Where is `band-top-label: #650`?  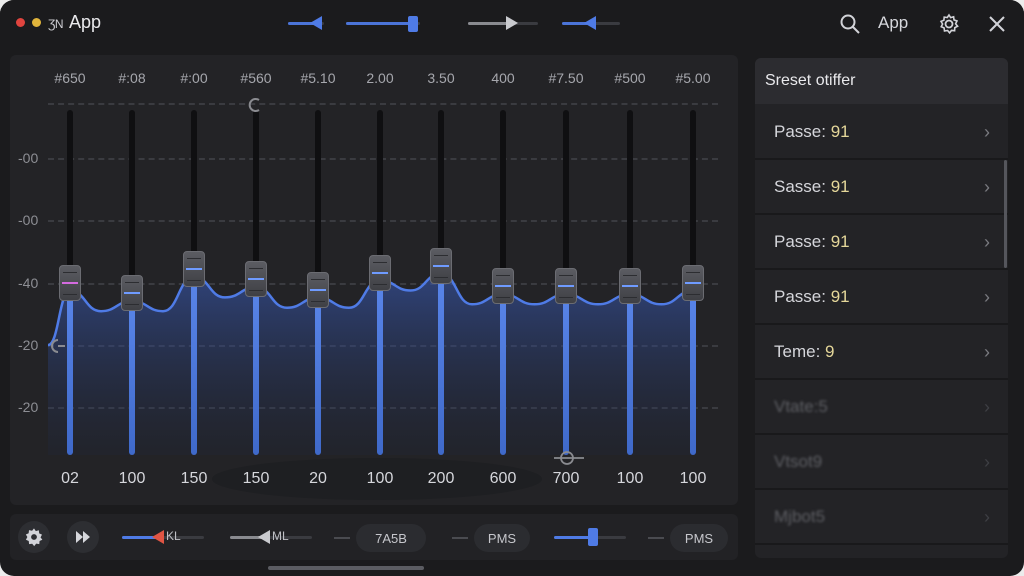 band-top-label: #650 is located at coordinates (70, 78).